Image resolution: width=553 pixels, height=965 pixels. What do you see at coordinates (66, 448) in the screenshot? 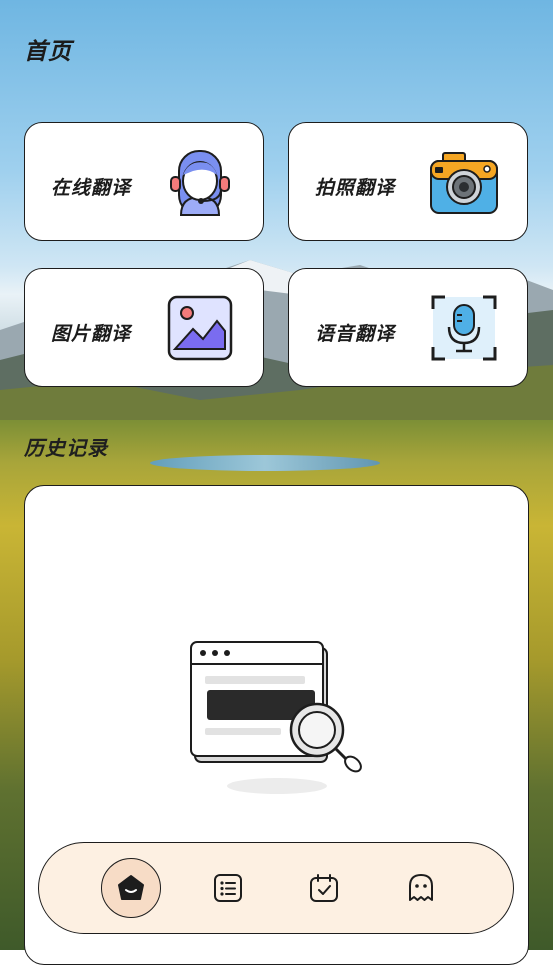
I see `history-title: 历史记录` at bounding box center [66, 448].